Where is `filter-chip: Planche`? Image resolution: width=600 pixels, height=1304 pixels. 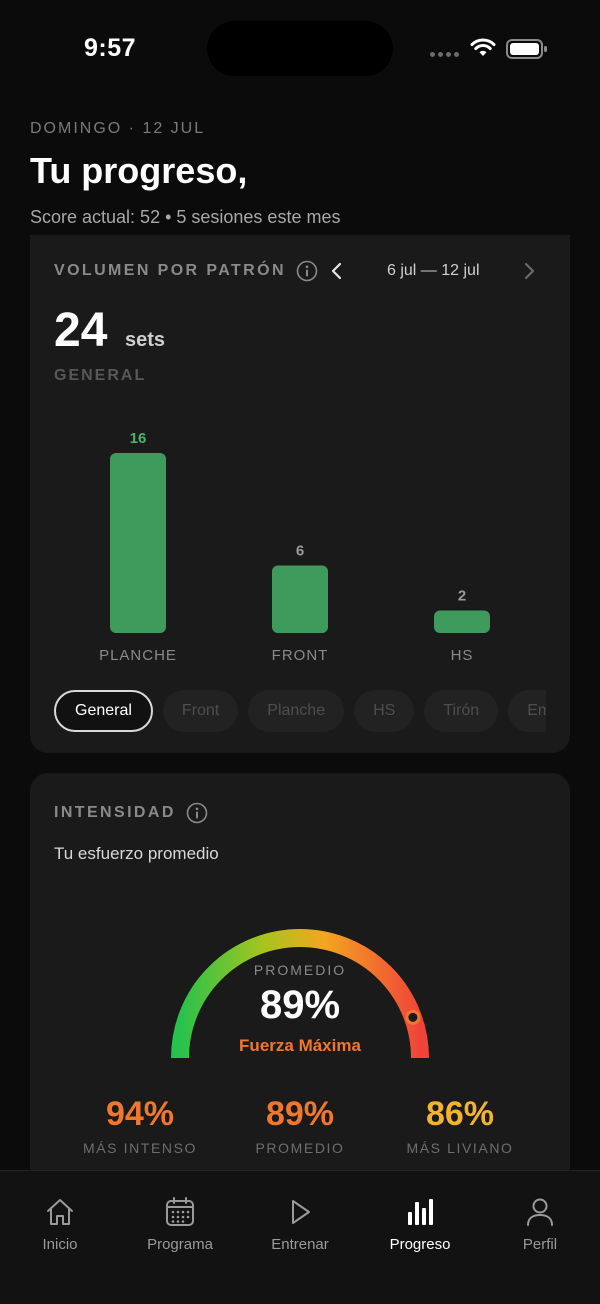 filter-chip: Planche is located at coordinates (296, 711).